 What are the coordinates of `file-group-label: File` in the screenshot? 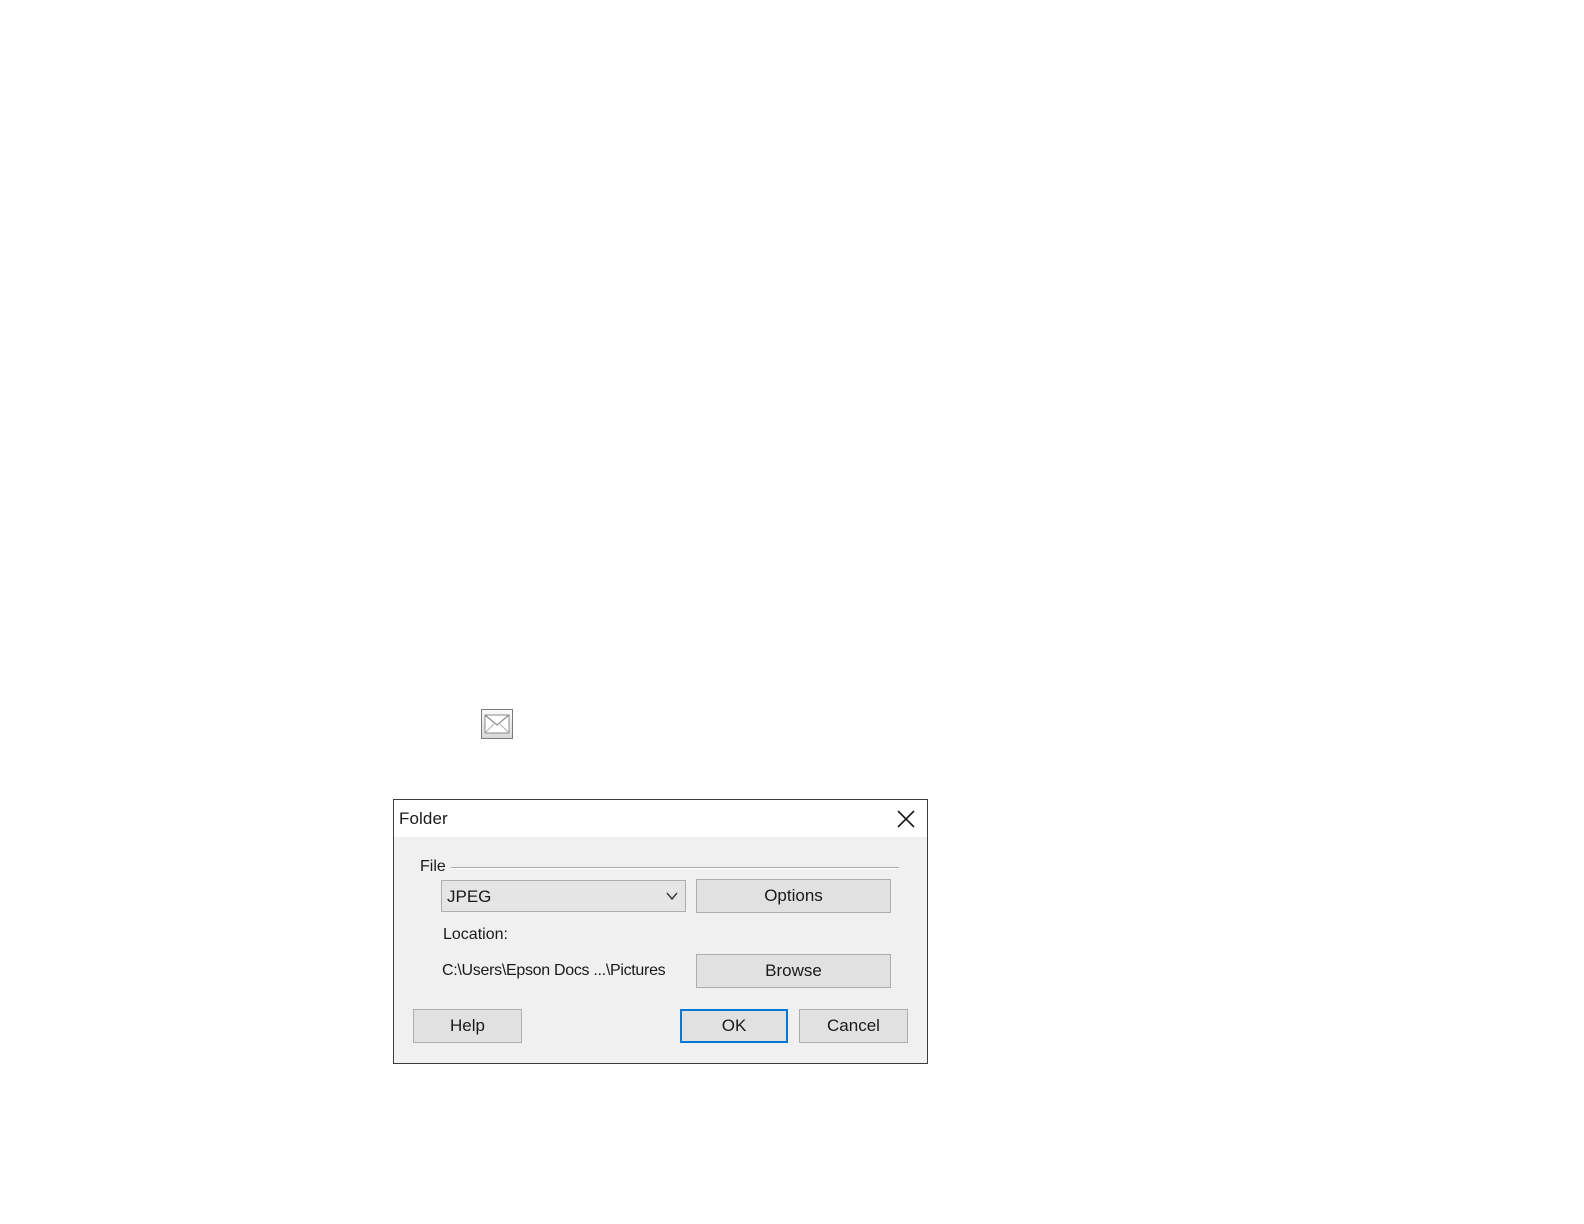 It's located at (433, 866).